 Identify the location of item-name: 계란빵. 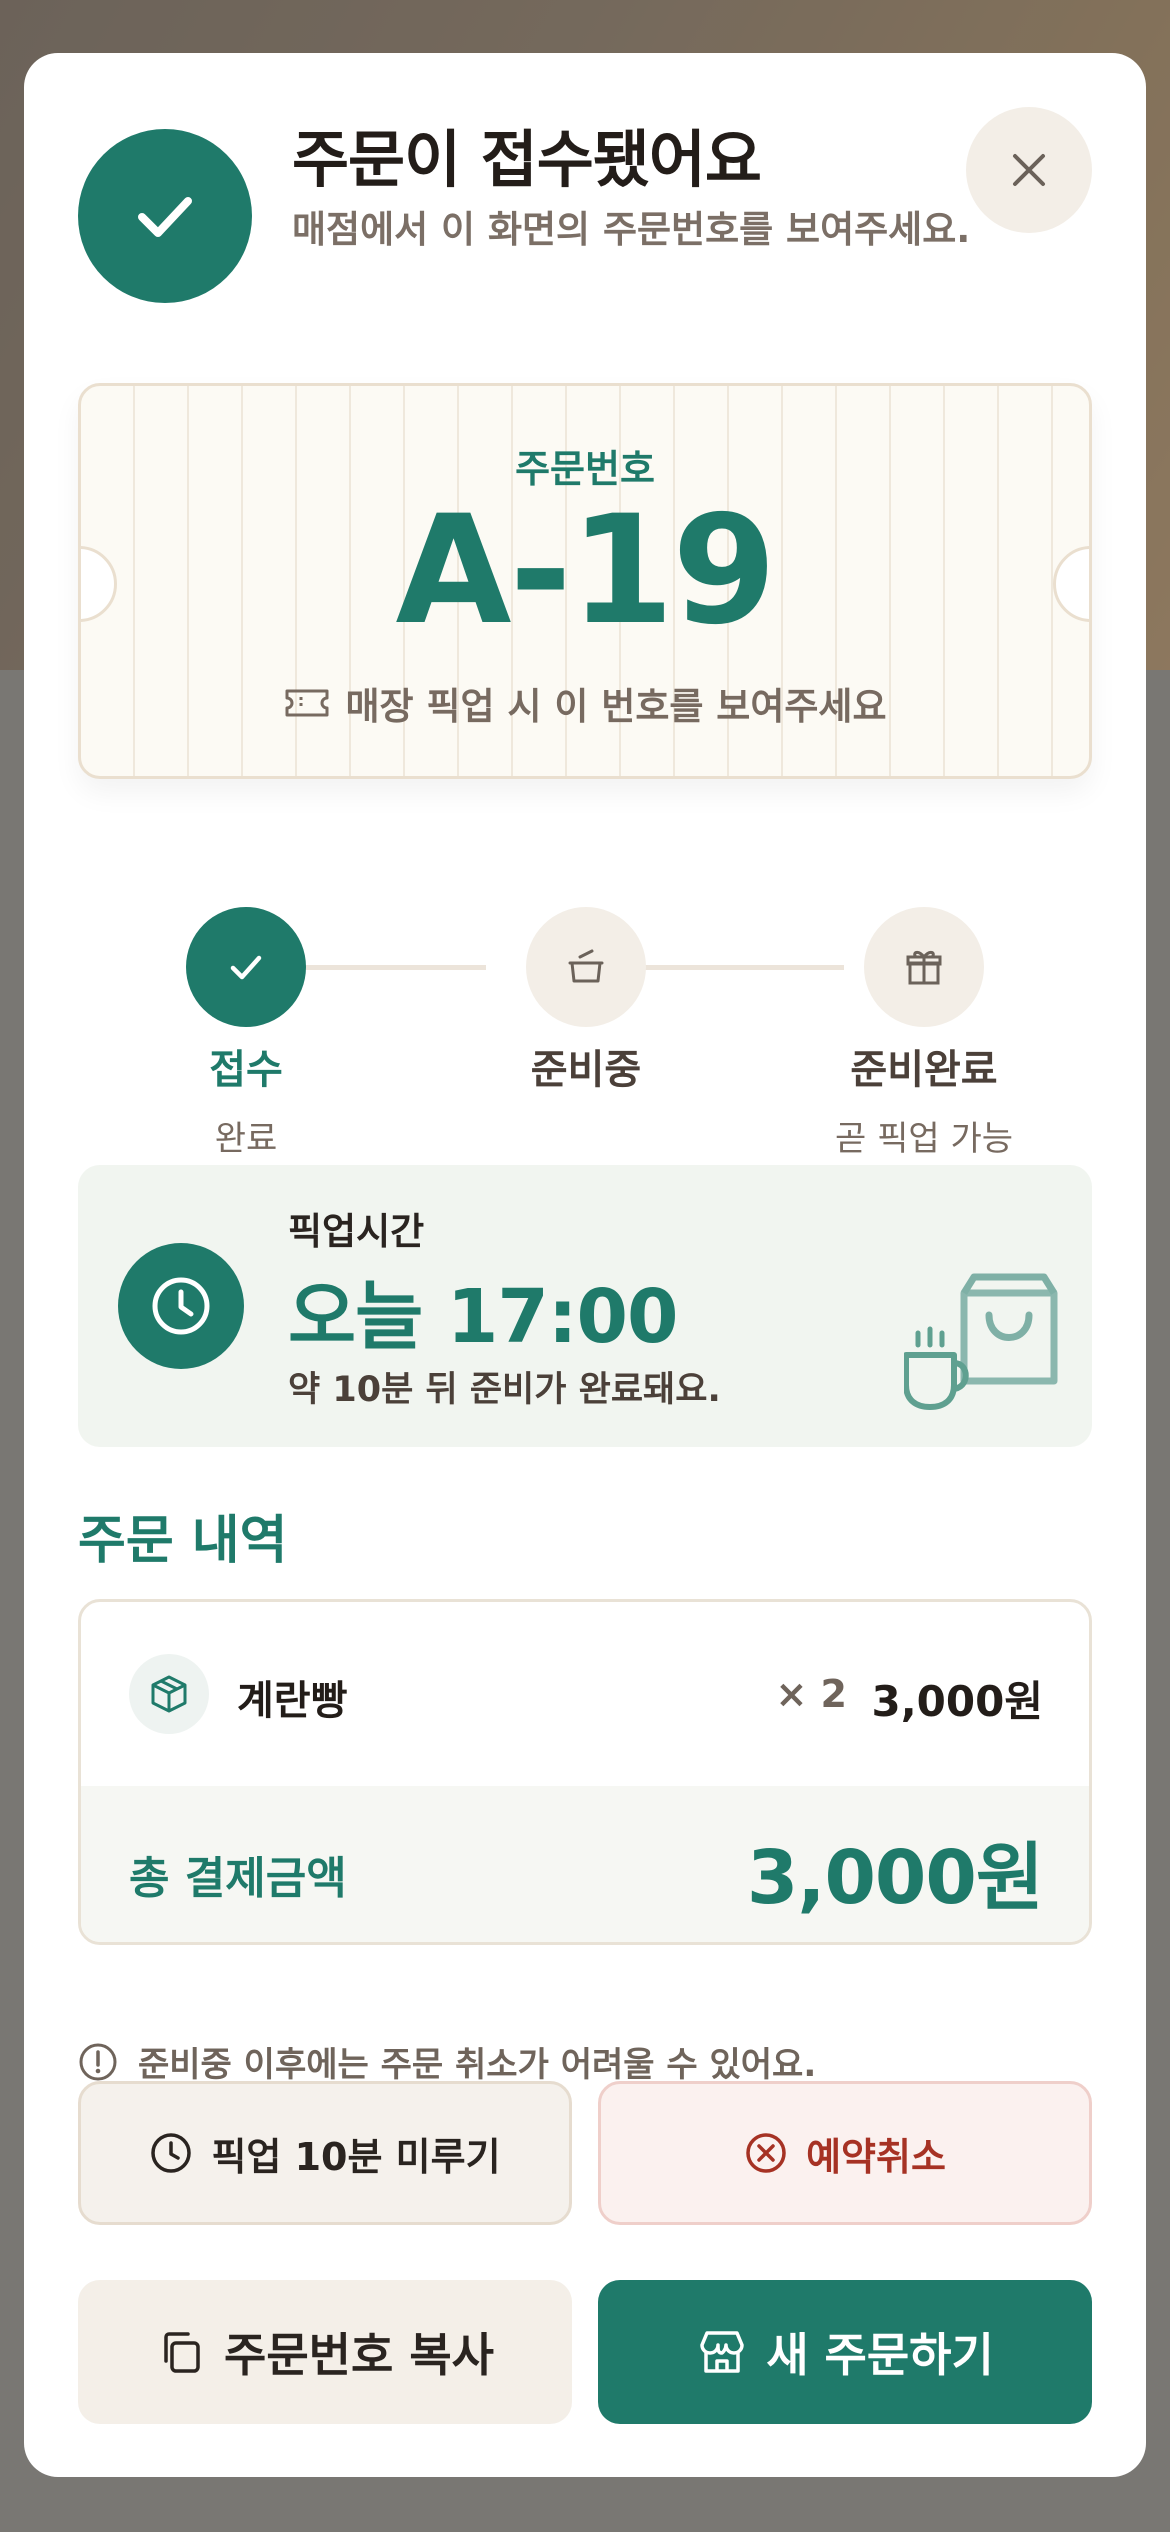
(292, 1701).